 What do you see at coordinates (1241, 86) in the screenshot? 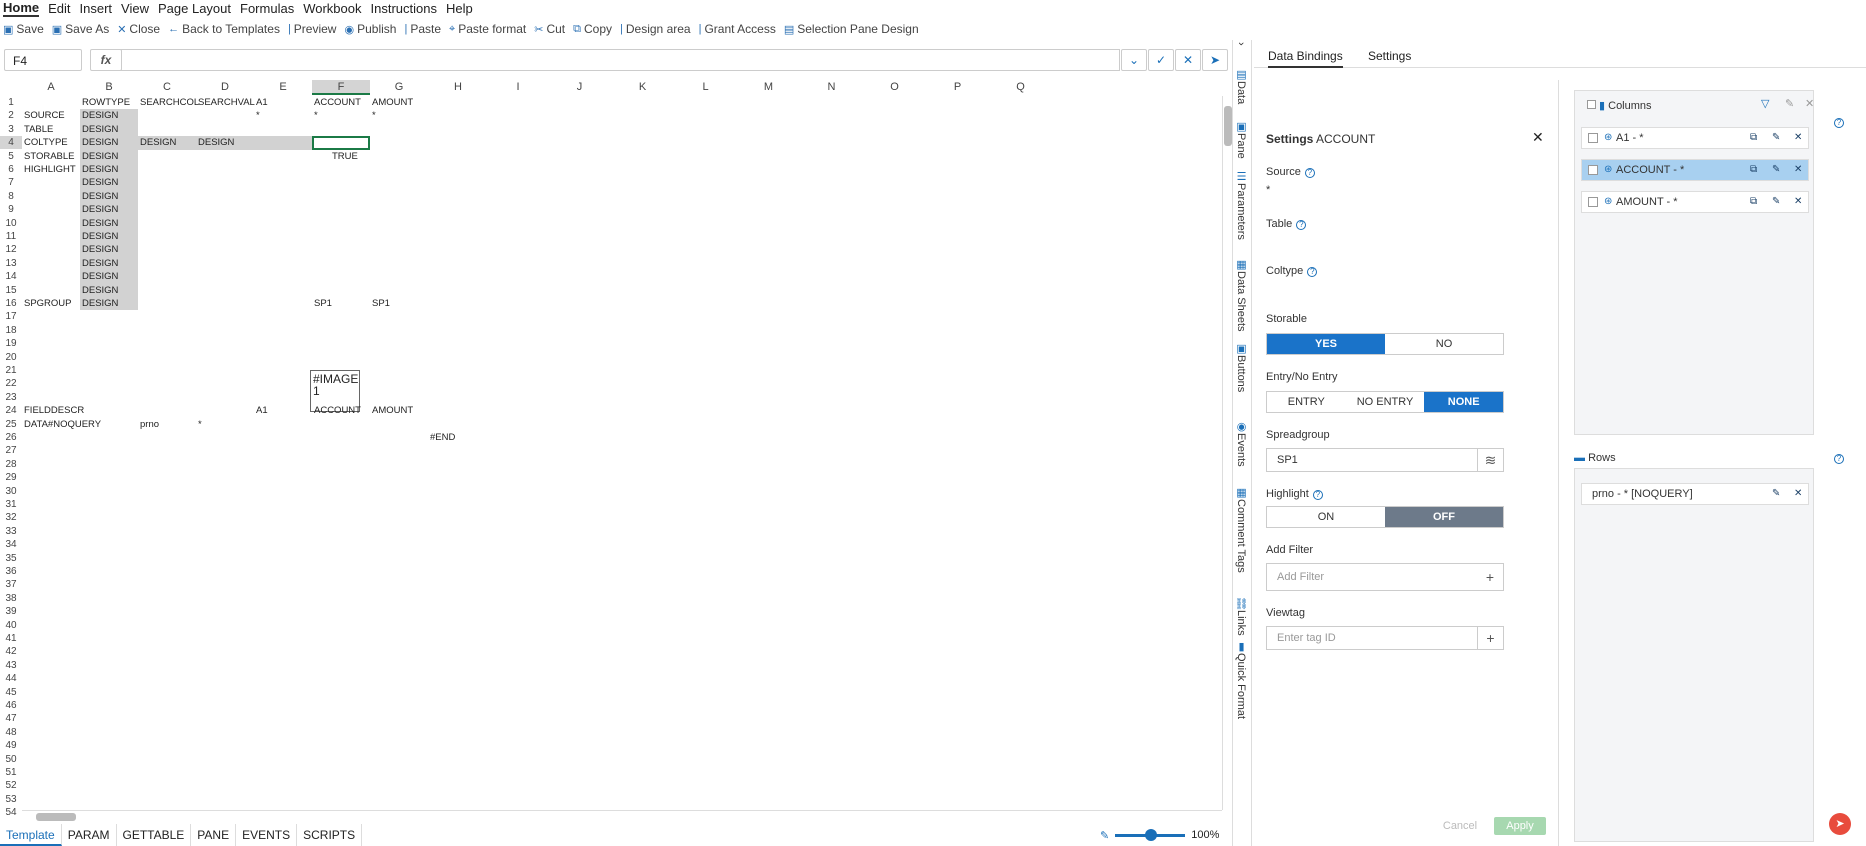
I see `side-tab-data: ▤Data` at bounding box center [1241, 86].